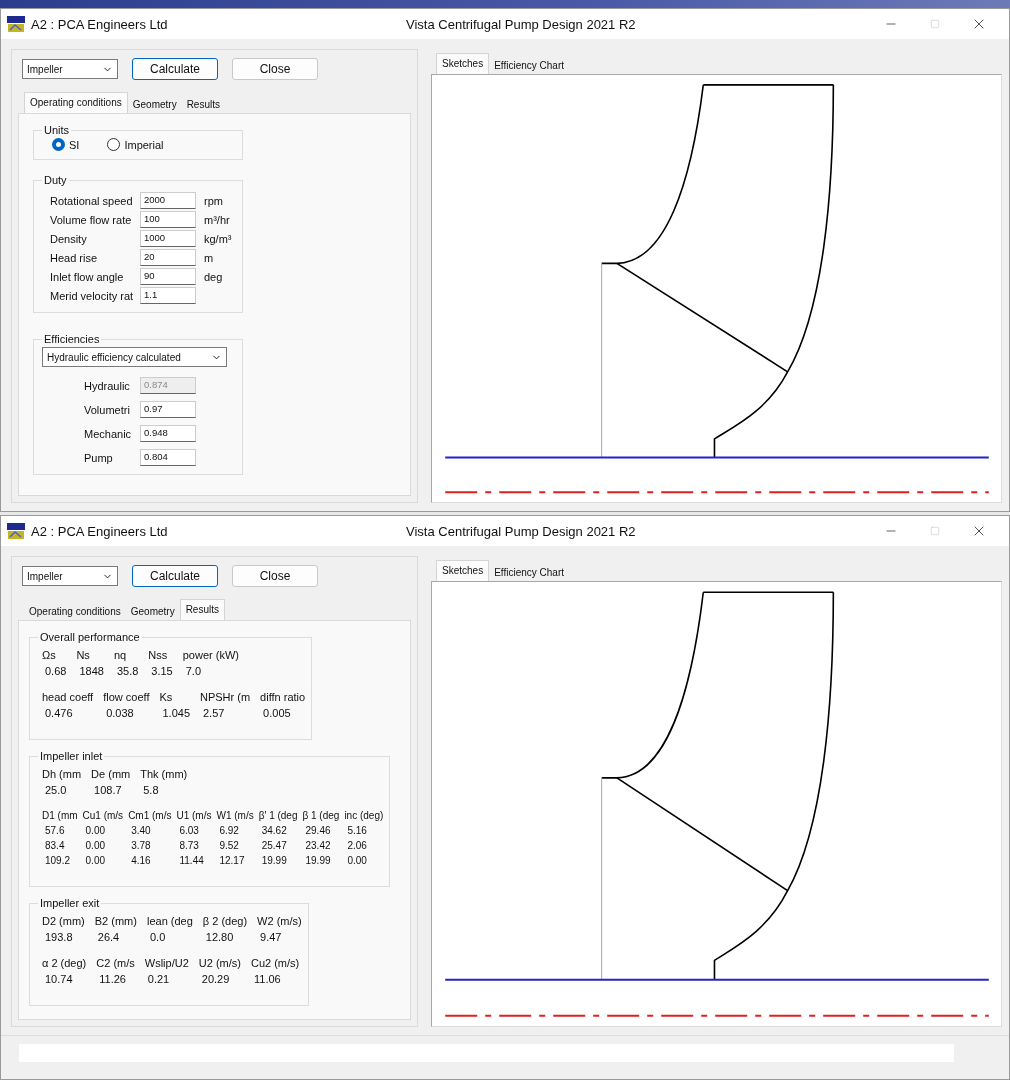 This screenshot has height=1080, width=1010. What do you see at coordinates (232, 860) in the screenshot?
I see `table-cell-text: 12.17` at bounding box center [232, 860].